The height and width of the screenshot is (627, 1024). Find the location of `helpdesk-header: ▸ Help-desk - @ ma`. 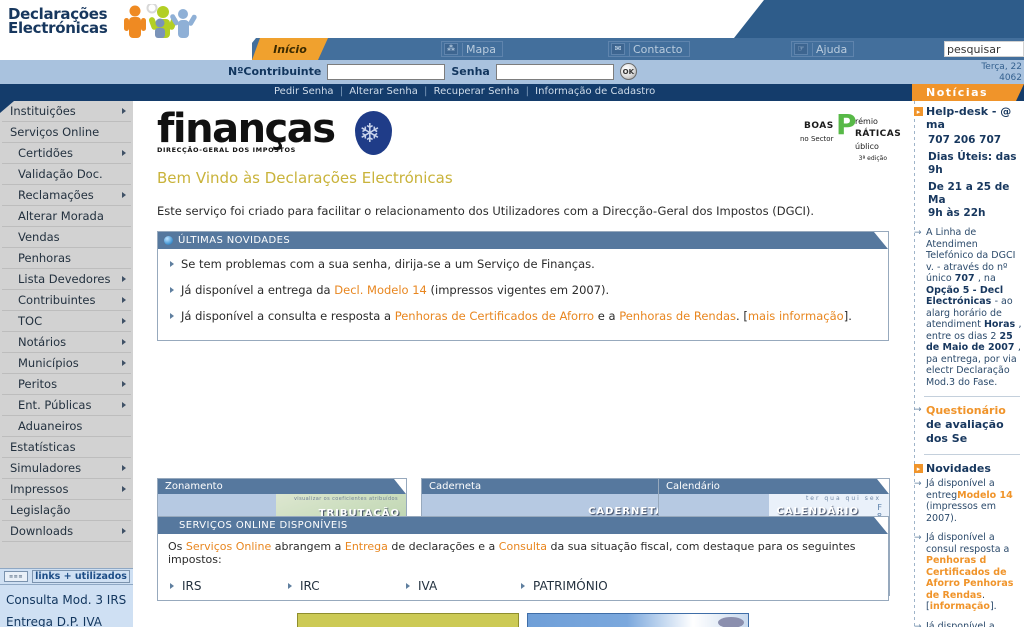

helpdesk-header: ▸ Help-desk - @ ma is located at coordinates (968, 118).